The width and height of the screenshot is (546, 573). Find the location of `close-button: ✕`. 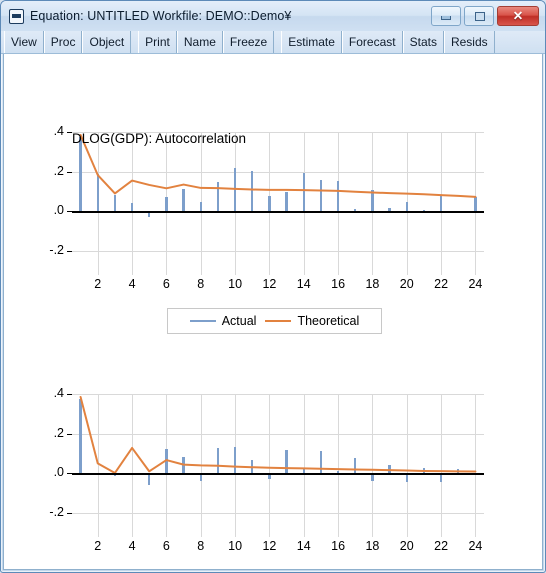

close-button: ✕ is located at coordinates (518, 16).